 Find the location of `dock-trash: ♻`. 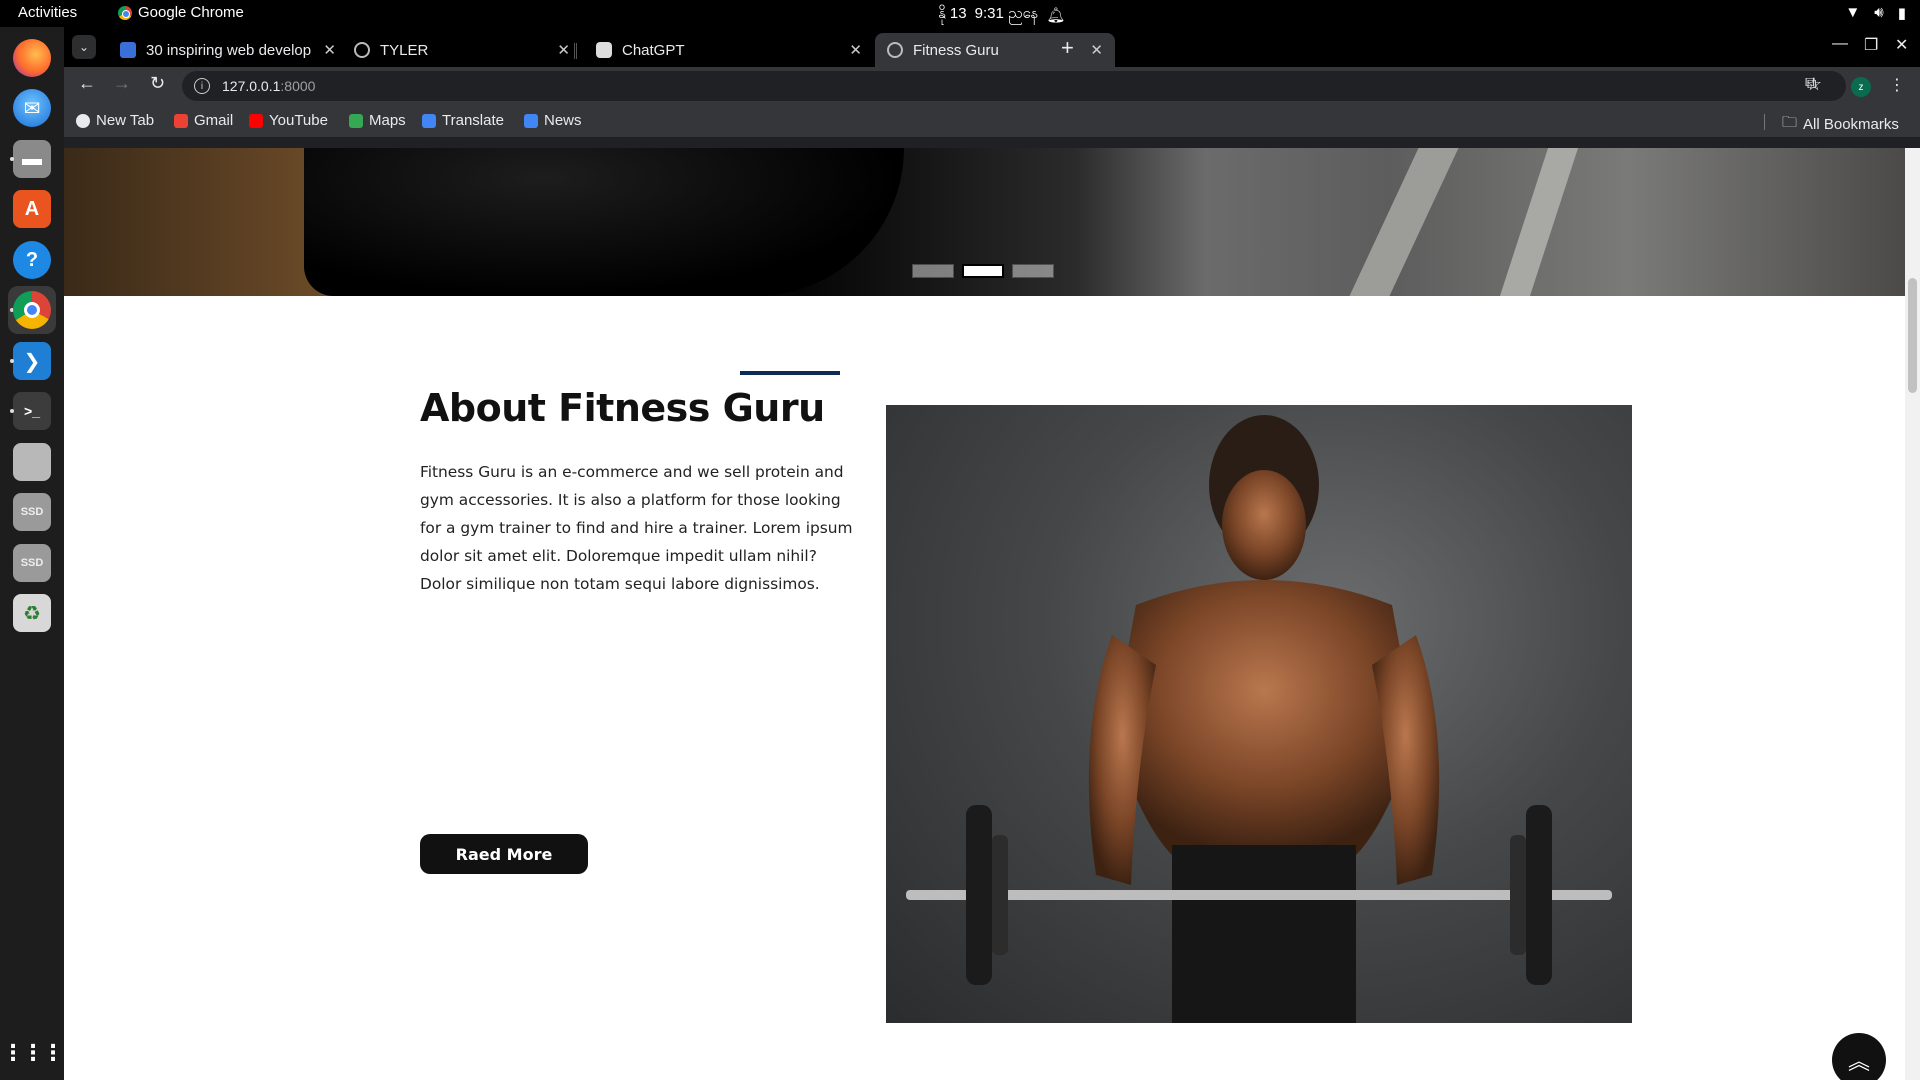

dock-trash: ♻ is located at coordinates (32, 613).